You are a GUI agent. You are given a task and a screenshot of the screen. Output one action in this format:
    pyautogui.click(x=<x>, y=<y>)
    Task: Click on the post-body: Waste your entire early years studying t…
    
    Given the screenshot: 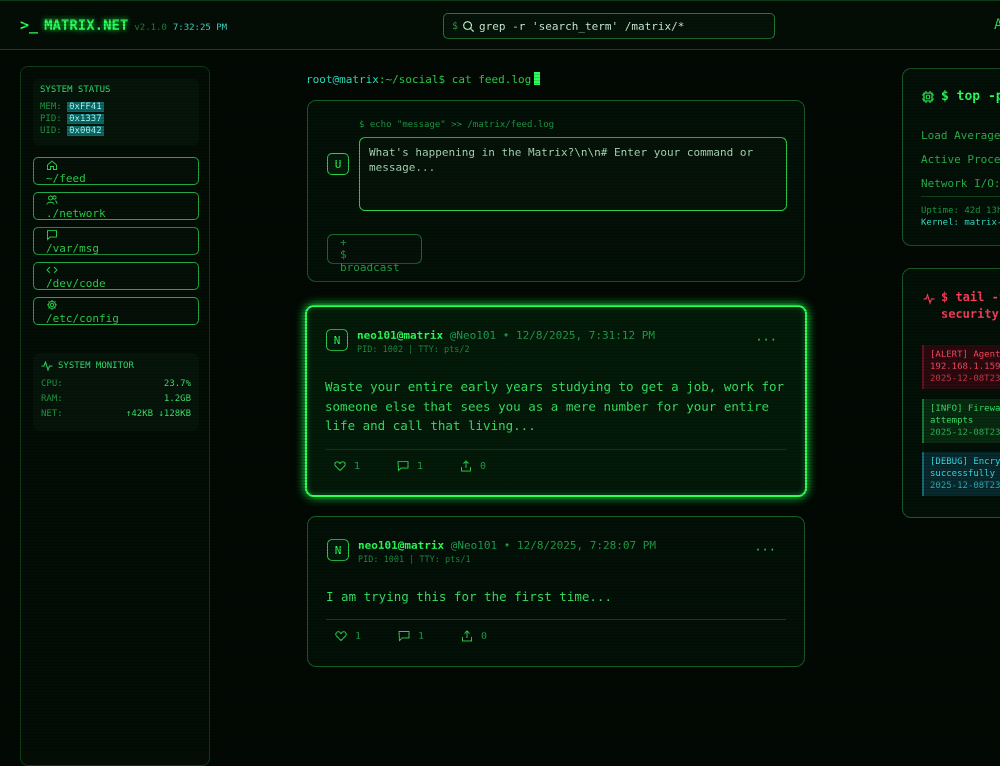 What is the action you would take?
    pyautogui.click(x=555, y=406)
    